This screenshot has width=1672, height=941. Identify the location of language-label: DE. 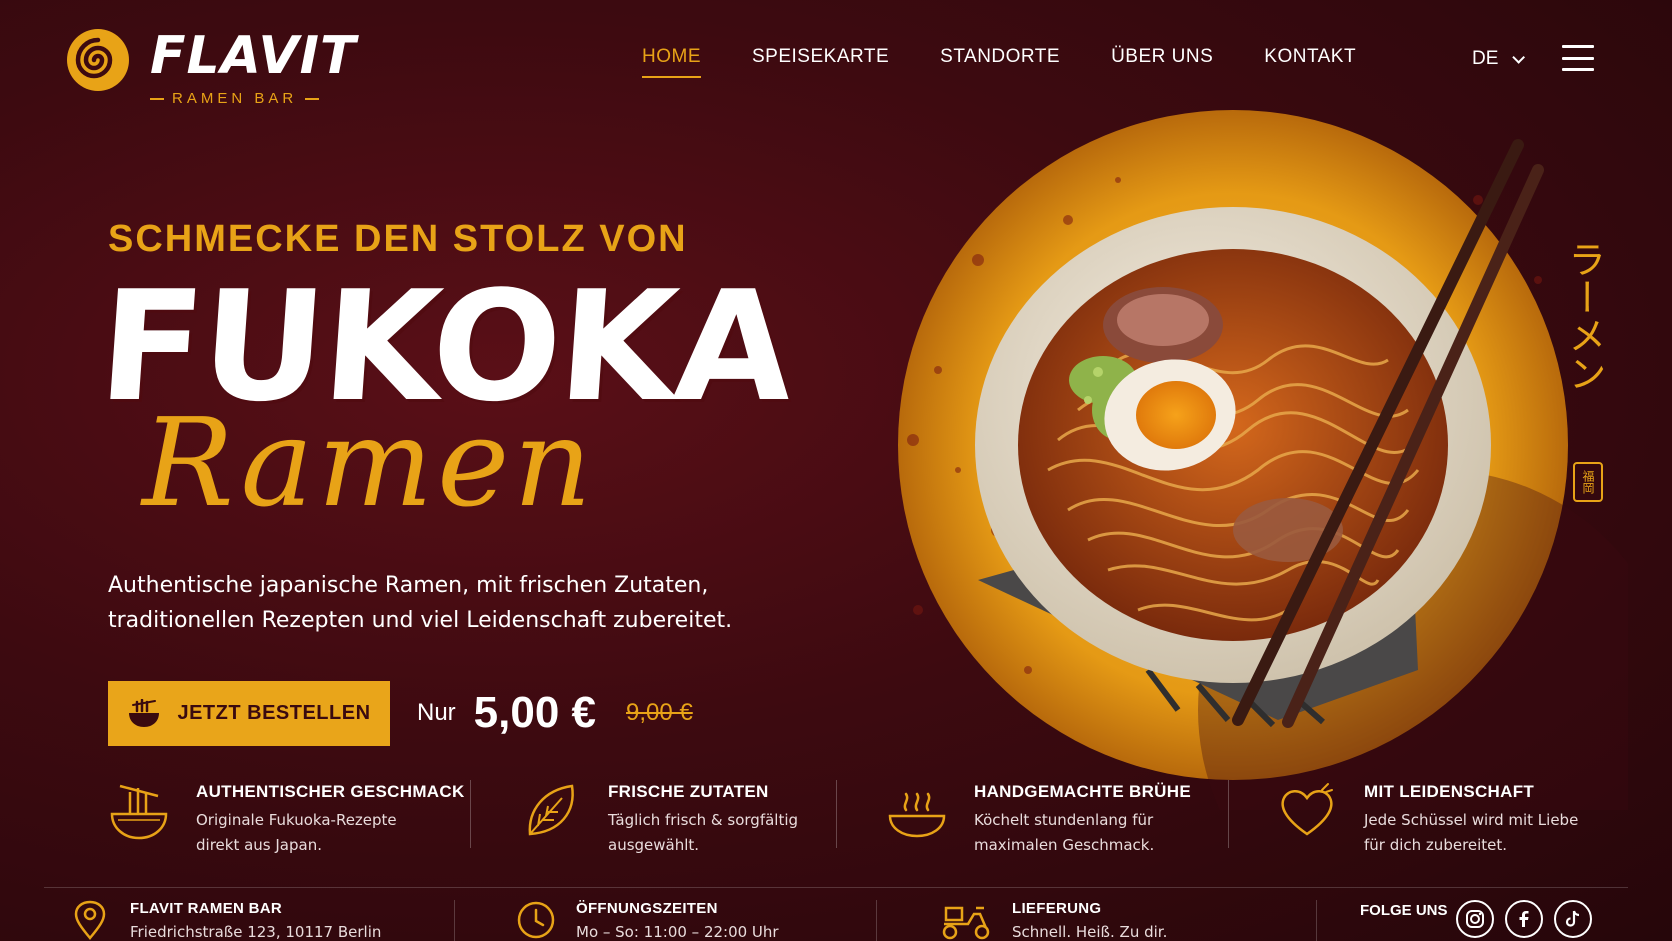
(1485, 58).